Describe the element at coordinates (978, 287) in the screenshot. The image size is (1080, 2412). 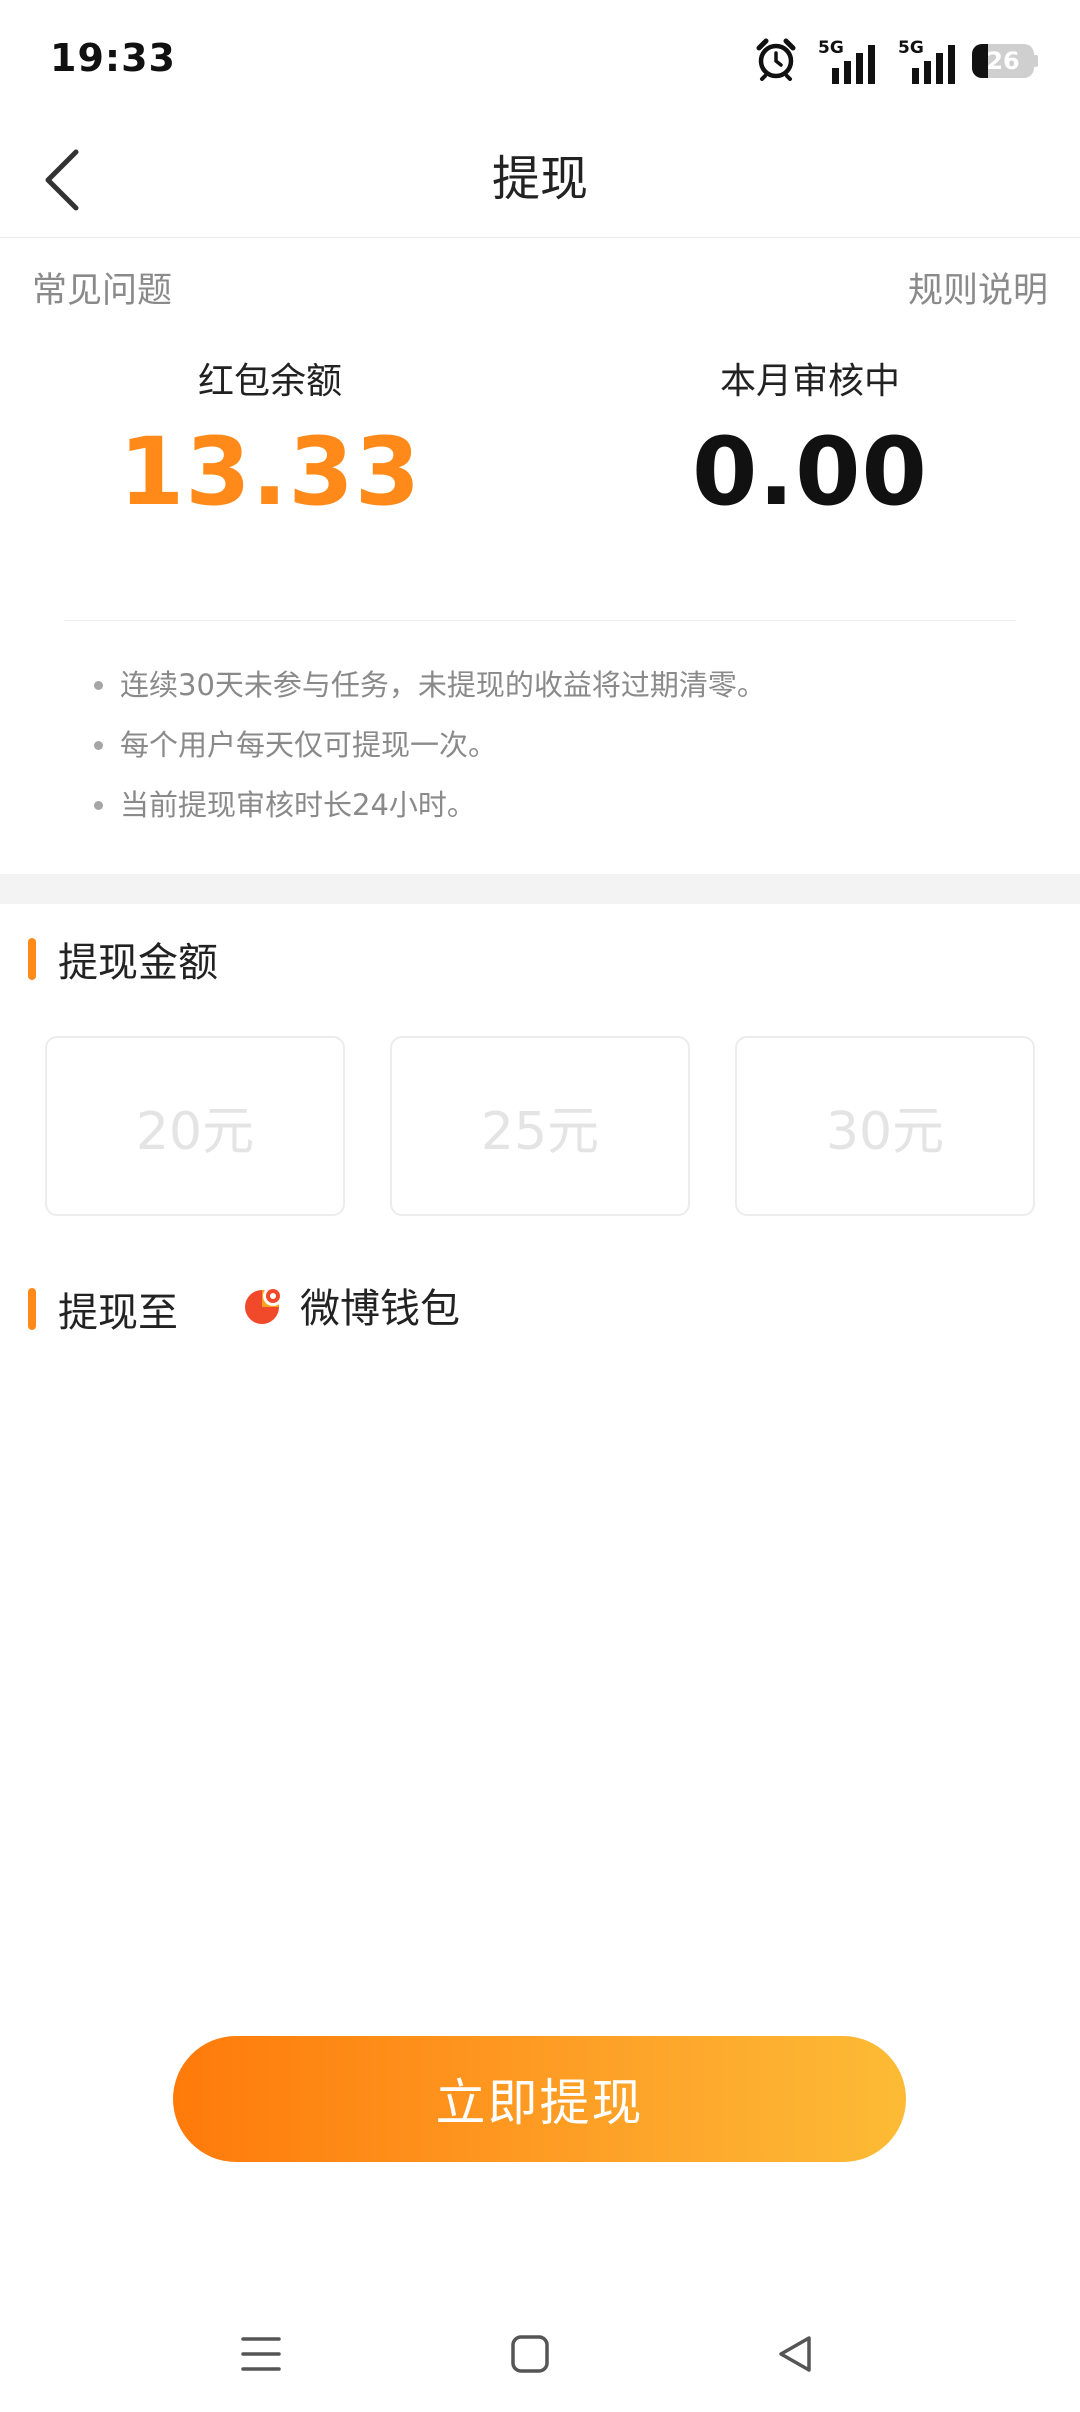
I see `rules-link: 规则说明` at that location.